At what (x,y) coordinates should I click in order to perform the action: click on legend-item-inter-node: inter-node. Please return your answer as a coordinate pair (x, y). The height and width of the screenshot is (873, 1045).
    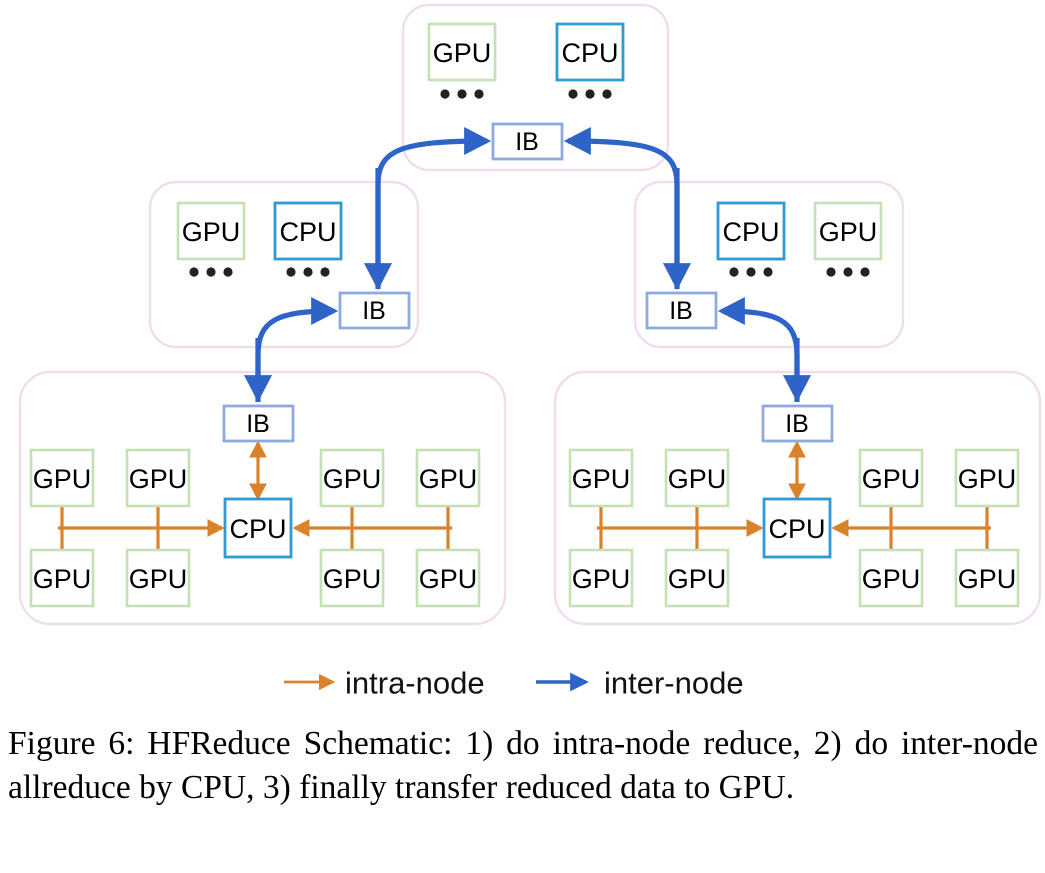
    Looking at the image, I should click on (640, 683).